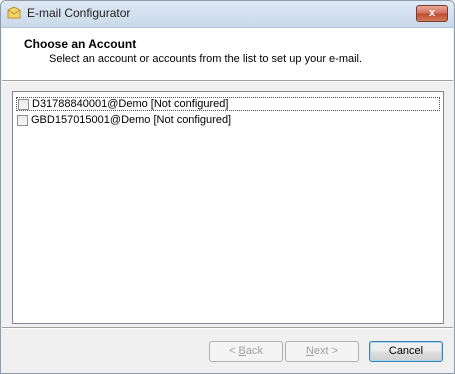 This screenshot has height=374, width=455. What do you see at coordinates (309, 351) in the screenshot?
I see `next-mnemonic: N` at bounding box center [309, 351].